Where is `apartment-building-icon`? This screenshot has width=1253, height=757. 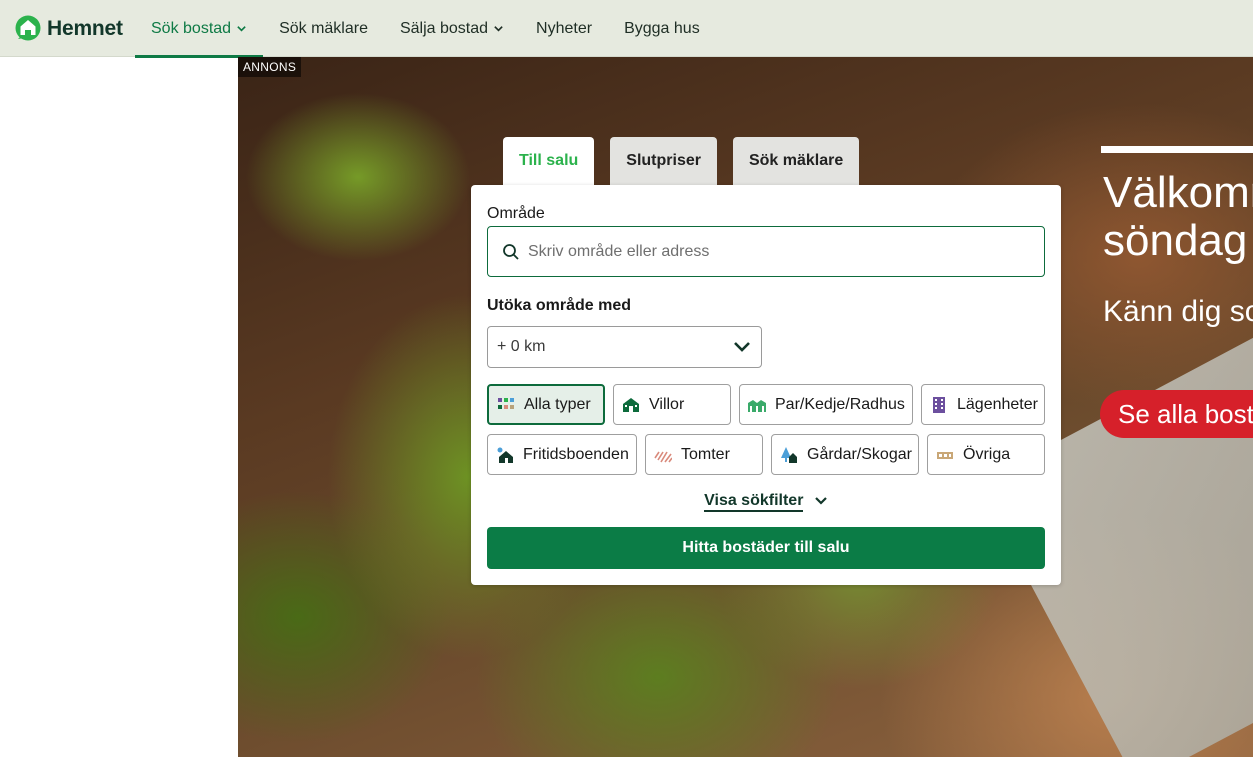 apartment-building-icon is located at coordinates (939, 404).